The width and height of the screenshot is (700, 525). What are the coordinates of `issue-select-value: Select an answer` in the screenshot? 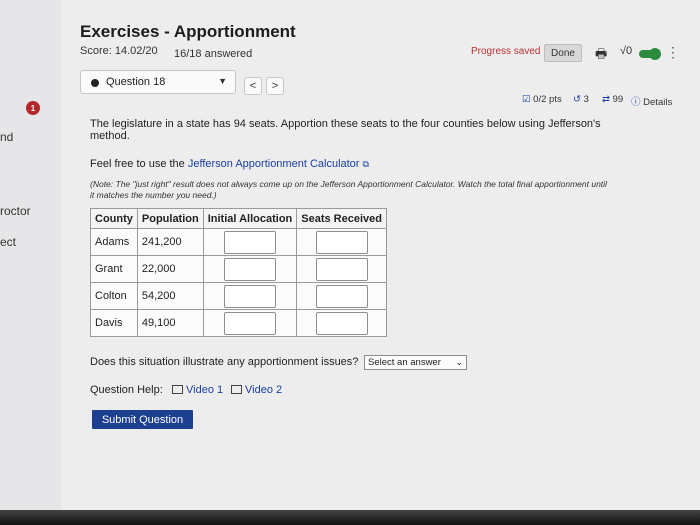 It's located at (404, 362).